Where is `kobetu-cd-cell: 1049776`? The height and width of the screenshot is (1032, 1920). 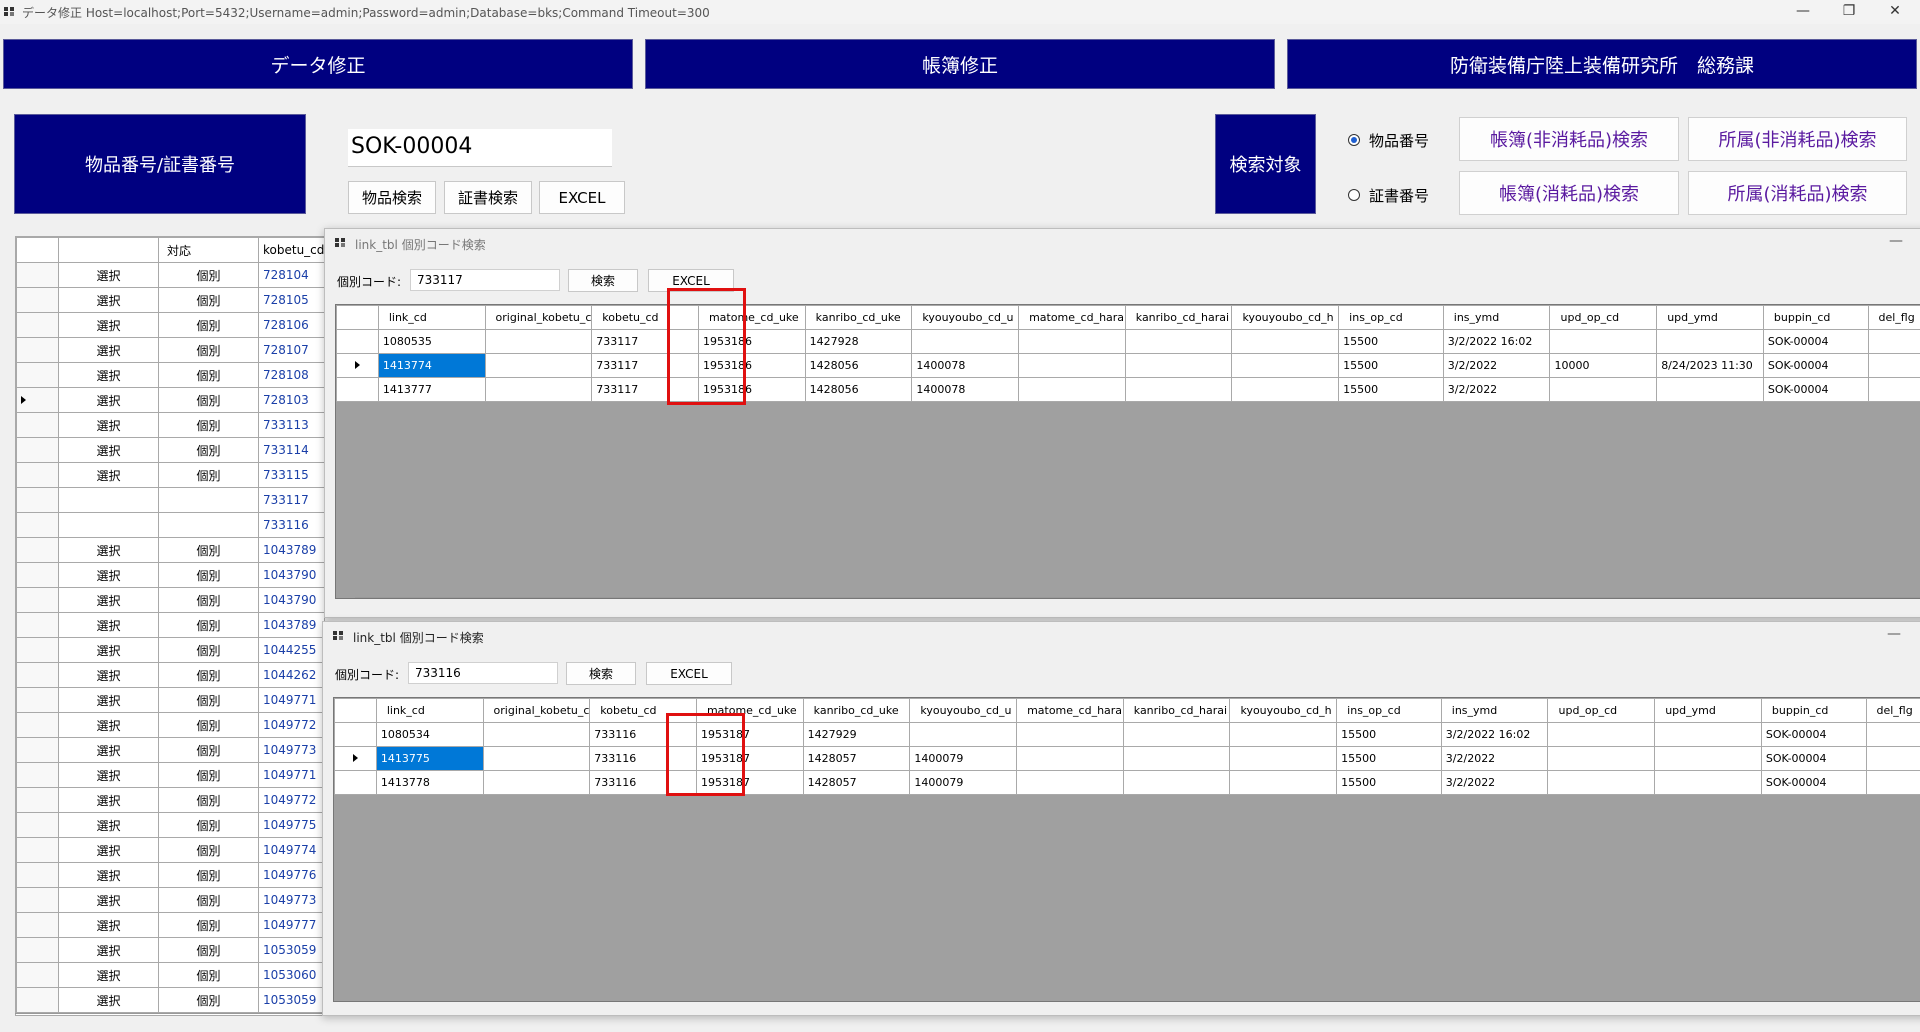
kobetu-cd-cell: 1049776 is located at coordinates (291, 875).